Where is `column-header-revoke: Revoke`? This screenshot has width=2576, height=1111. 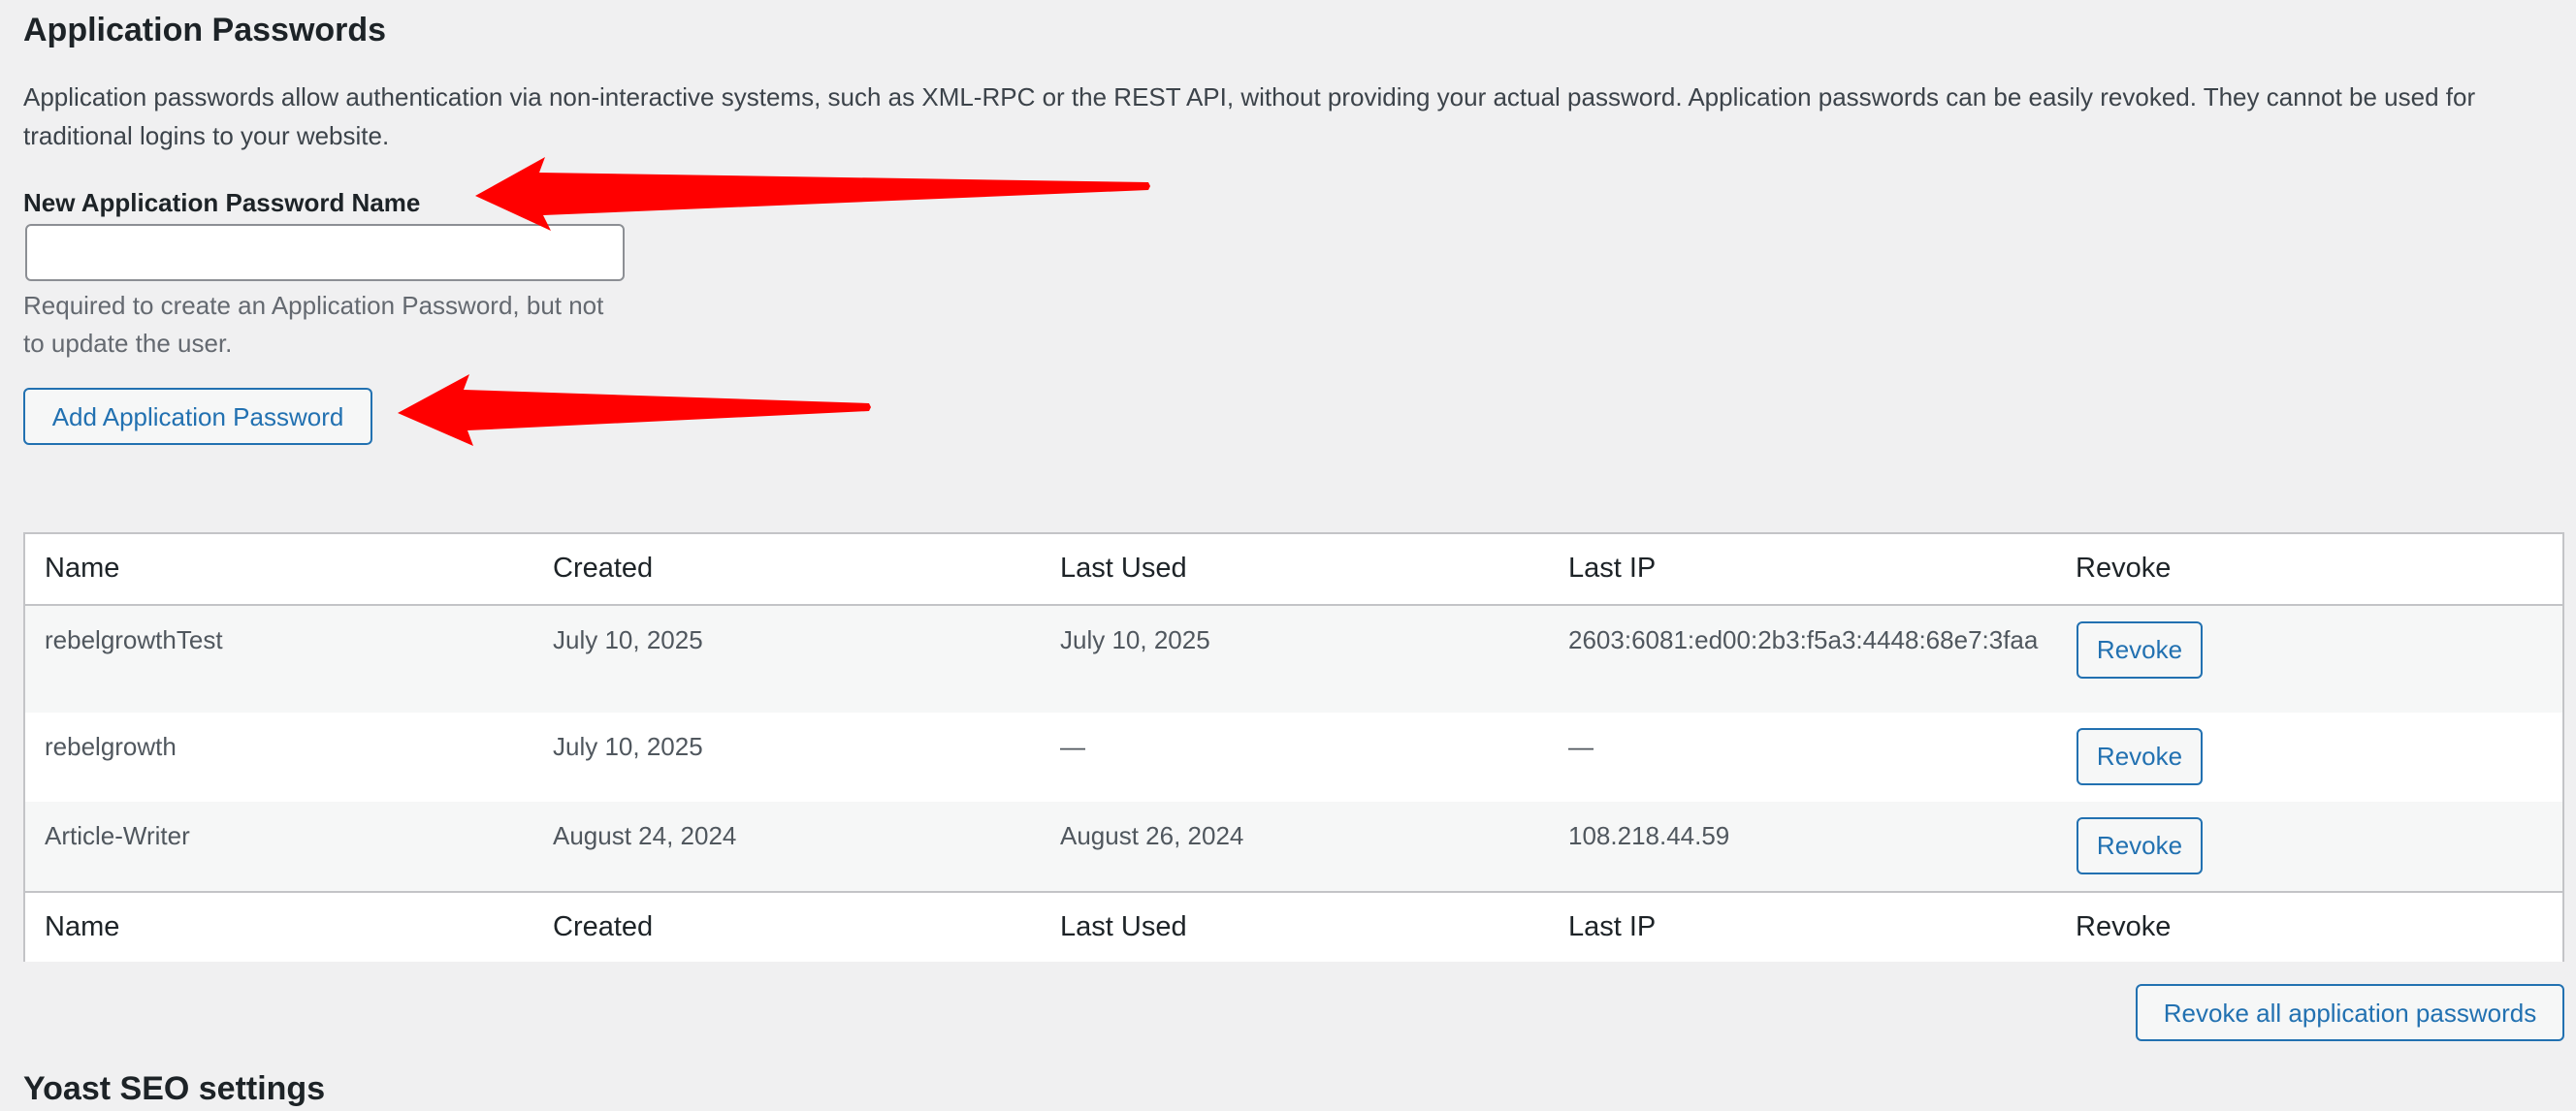 column-header-revoke: Revoke is located at coordinates (2124, 568).